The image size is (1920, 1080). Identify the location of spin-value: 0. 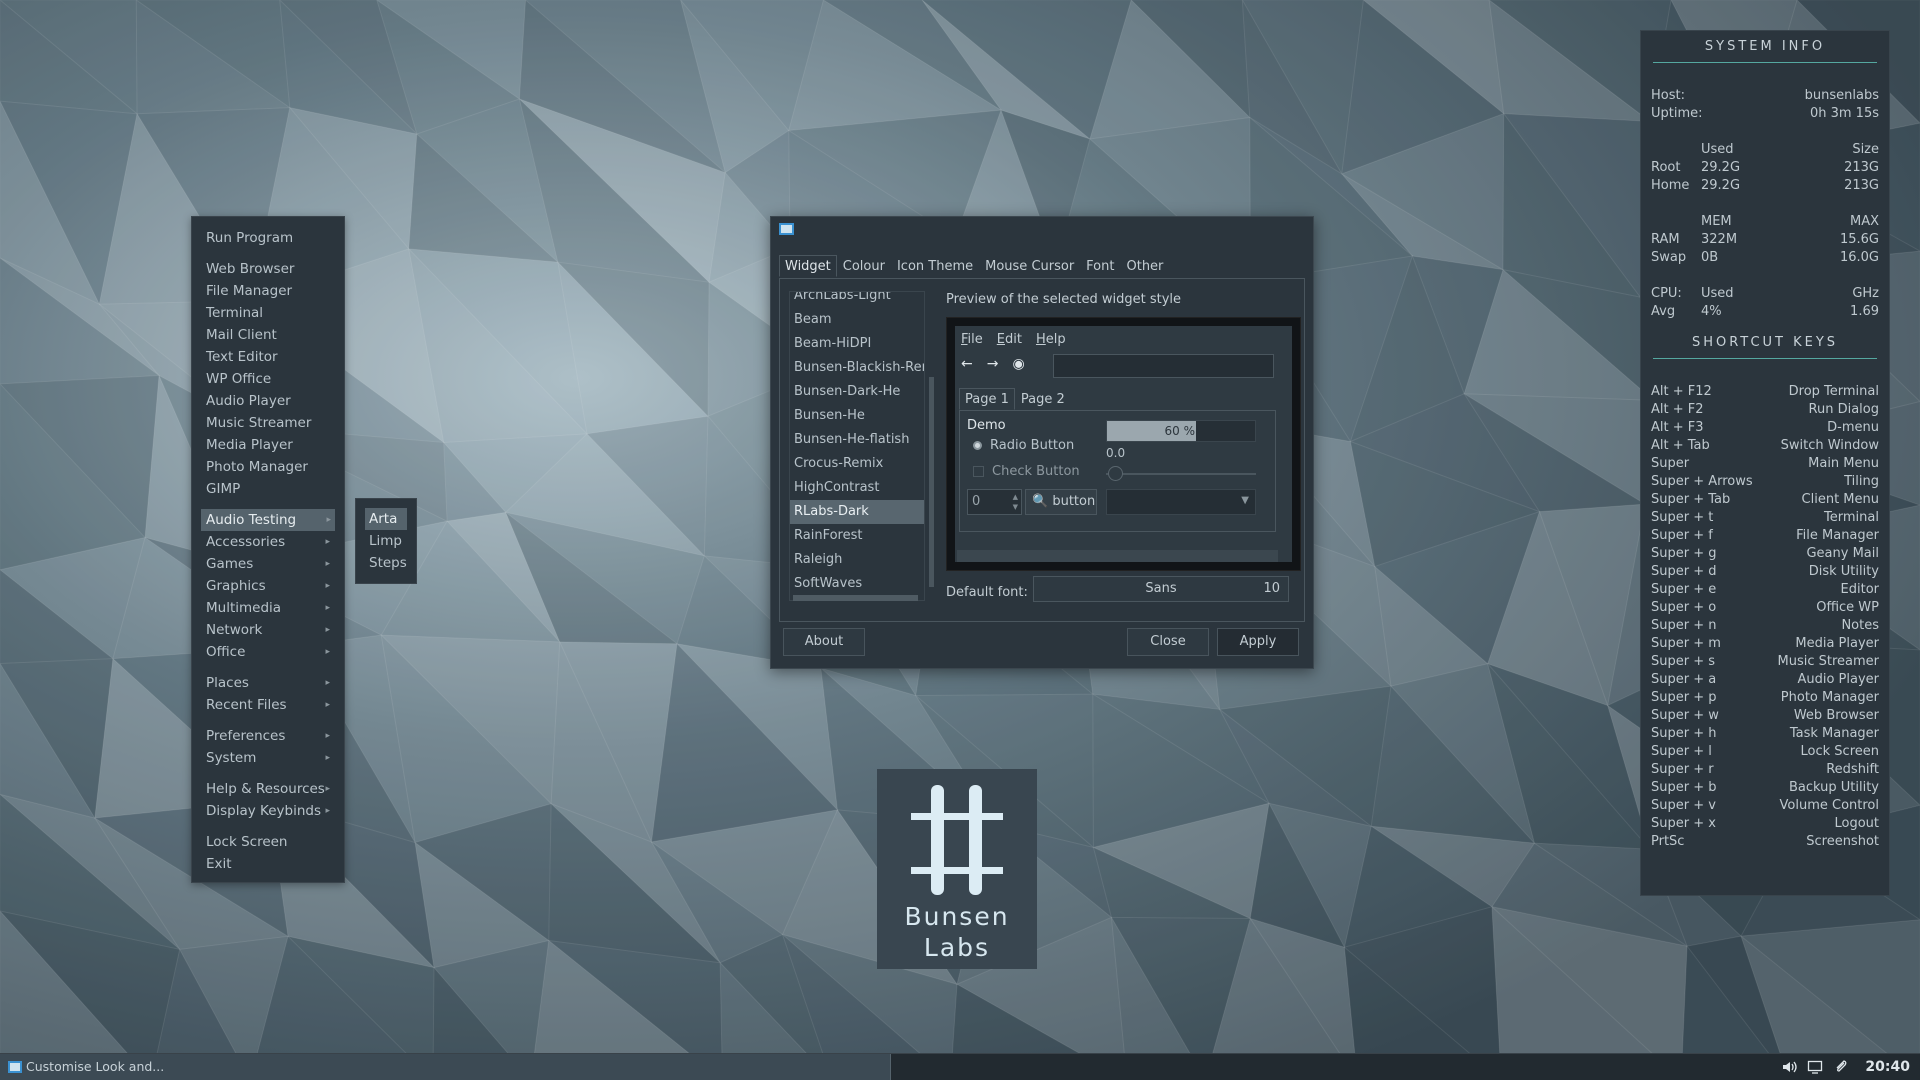
(976, 501).